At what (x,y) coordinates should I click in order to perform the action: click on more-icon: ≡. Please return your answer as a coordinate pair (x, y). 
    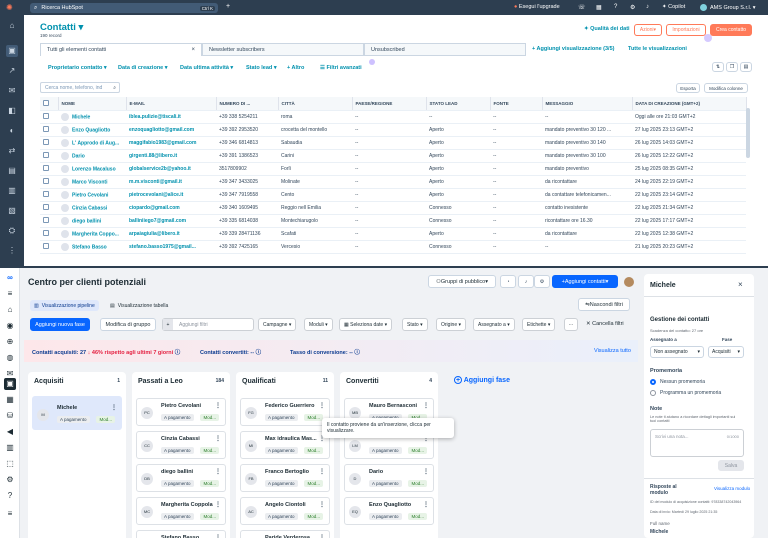
    Looking at the image, I should click on (10, 514).